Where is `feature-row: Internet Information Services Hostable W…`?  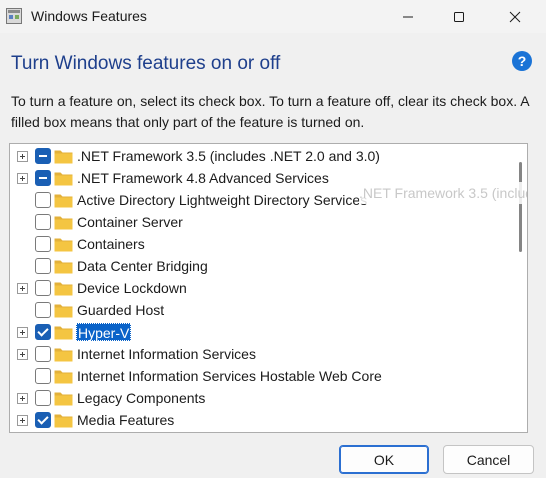 feature-row: Internet Information Services Hostable W… is located at coordinates (262, 376).